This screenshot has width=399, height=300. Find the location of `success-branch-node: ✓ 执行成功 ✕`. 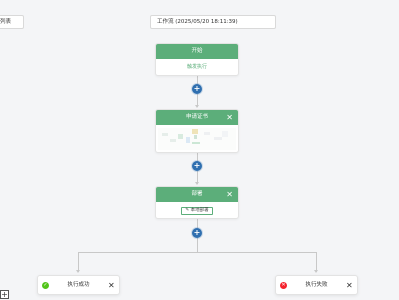

success-branch-node: ✓ 执行成功 ✕ is located at coordinates (78, 285).